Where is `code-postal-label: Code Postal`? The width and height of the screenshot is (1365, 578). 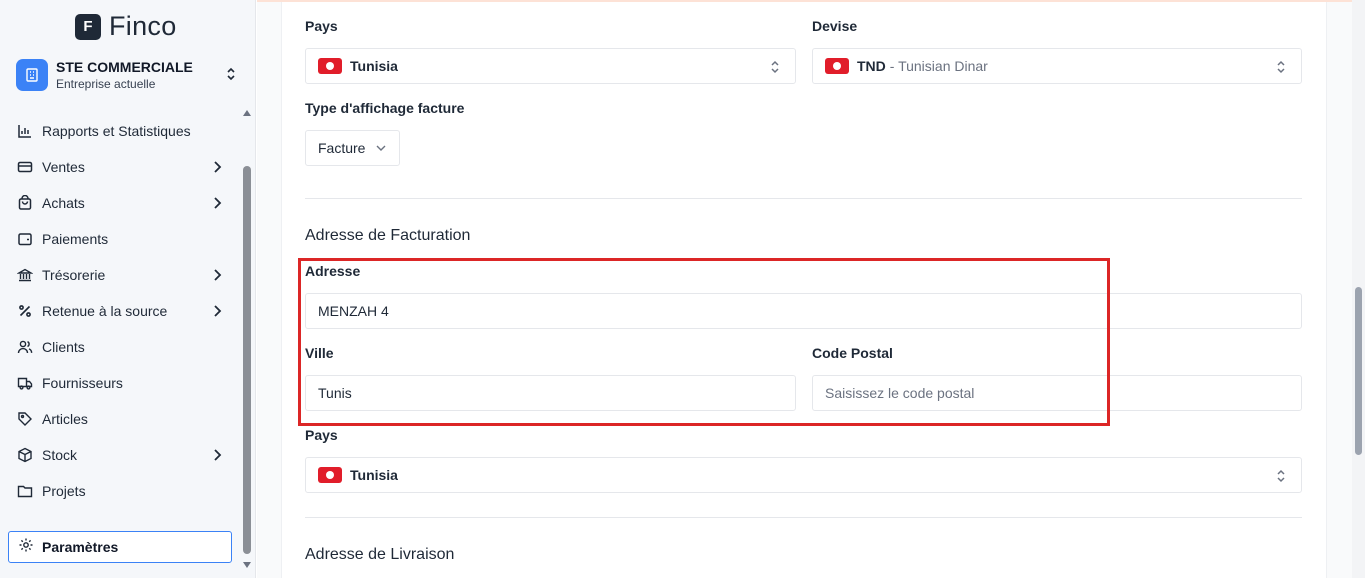 code-postal-label: Code Postal is located at coordinates (852, 353).